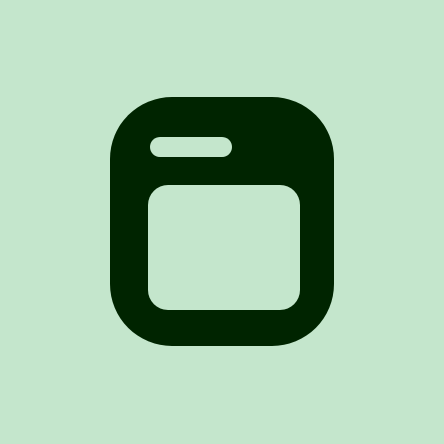 The width and height of the screenshot is (444, 444). Describe the element at coordinates (224, 247) in the screenshot. I see `content-pane` at that location.